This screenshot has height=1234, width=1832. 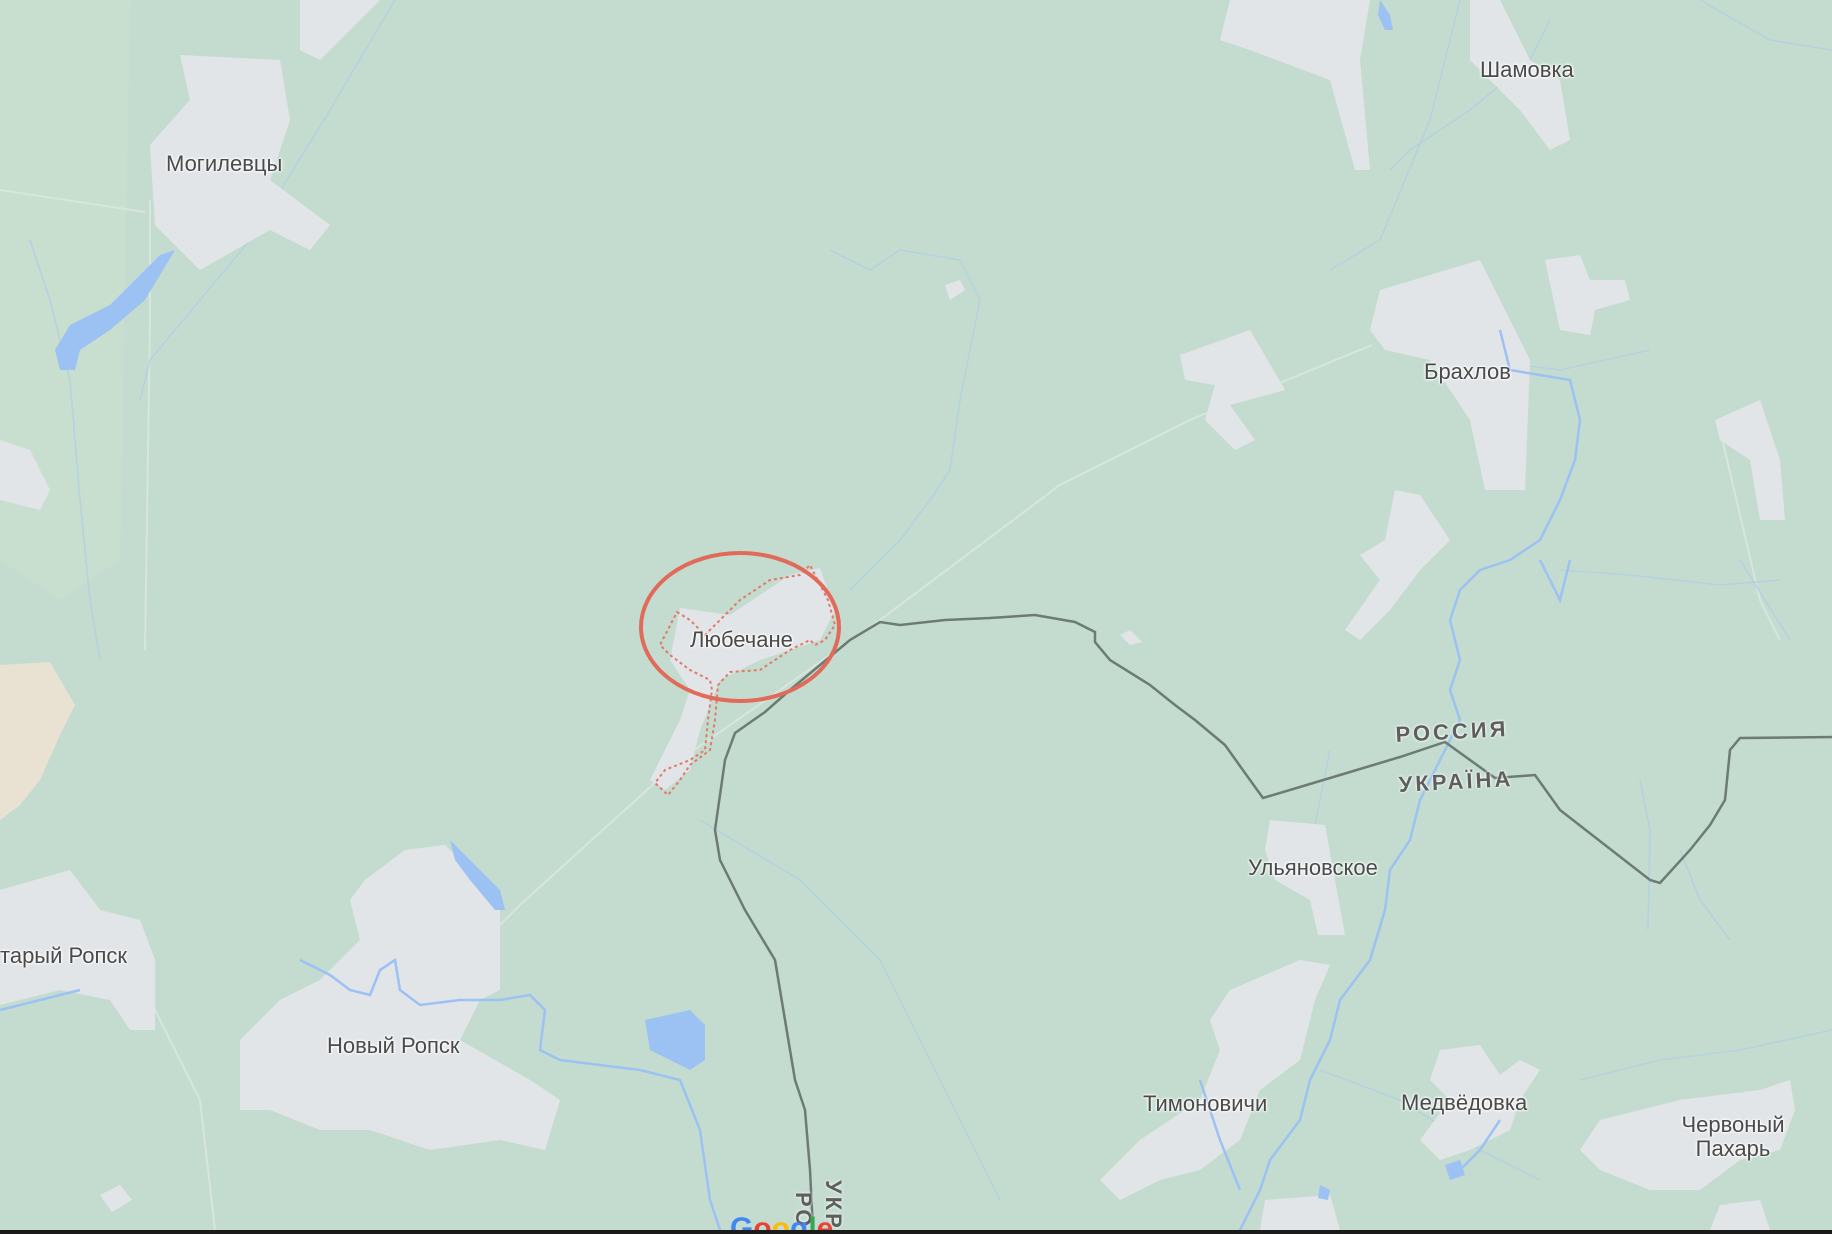 I want to click on place-label-medvedovka: Медвёдовка, so click(x=1464, y=1103).